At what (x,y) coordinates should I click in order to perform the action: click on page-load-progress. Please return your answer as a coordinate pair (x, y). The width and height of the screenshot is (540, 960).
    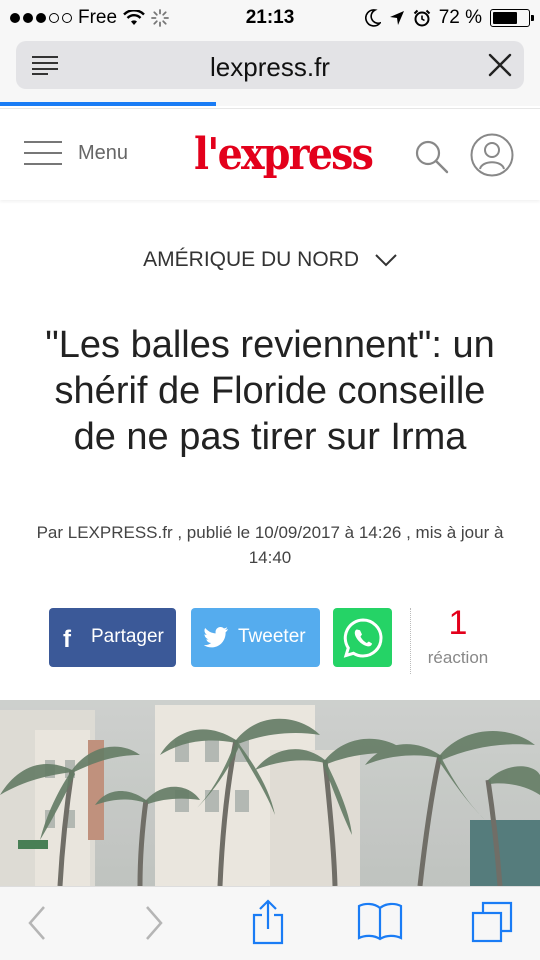
    Looking at the image, I should click on (108, 104).